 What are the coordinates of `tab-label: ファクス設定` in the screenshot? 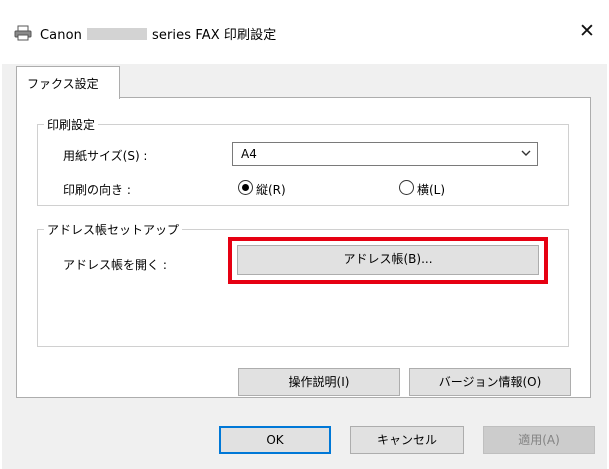 It's located at (63, 84).